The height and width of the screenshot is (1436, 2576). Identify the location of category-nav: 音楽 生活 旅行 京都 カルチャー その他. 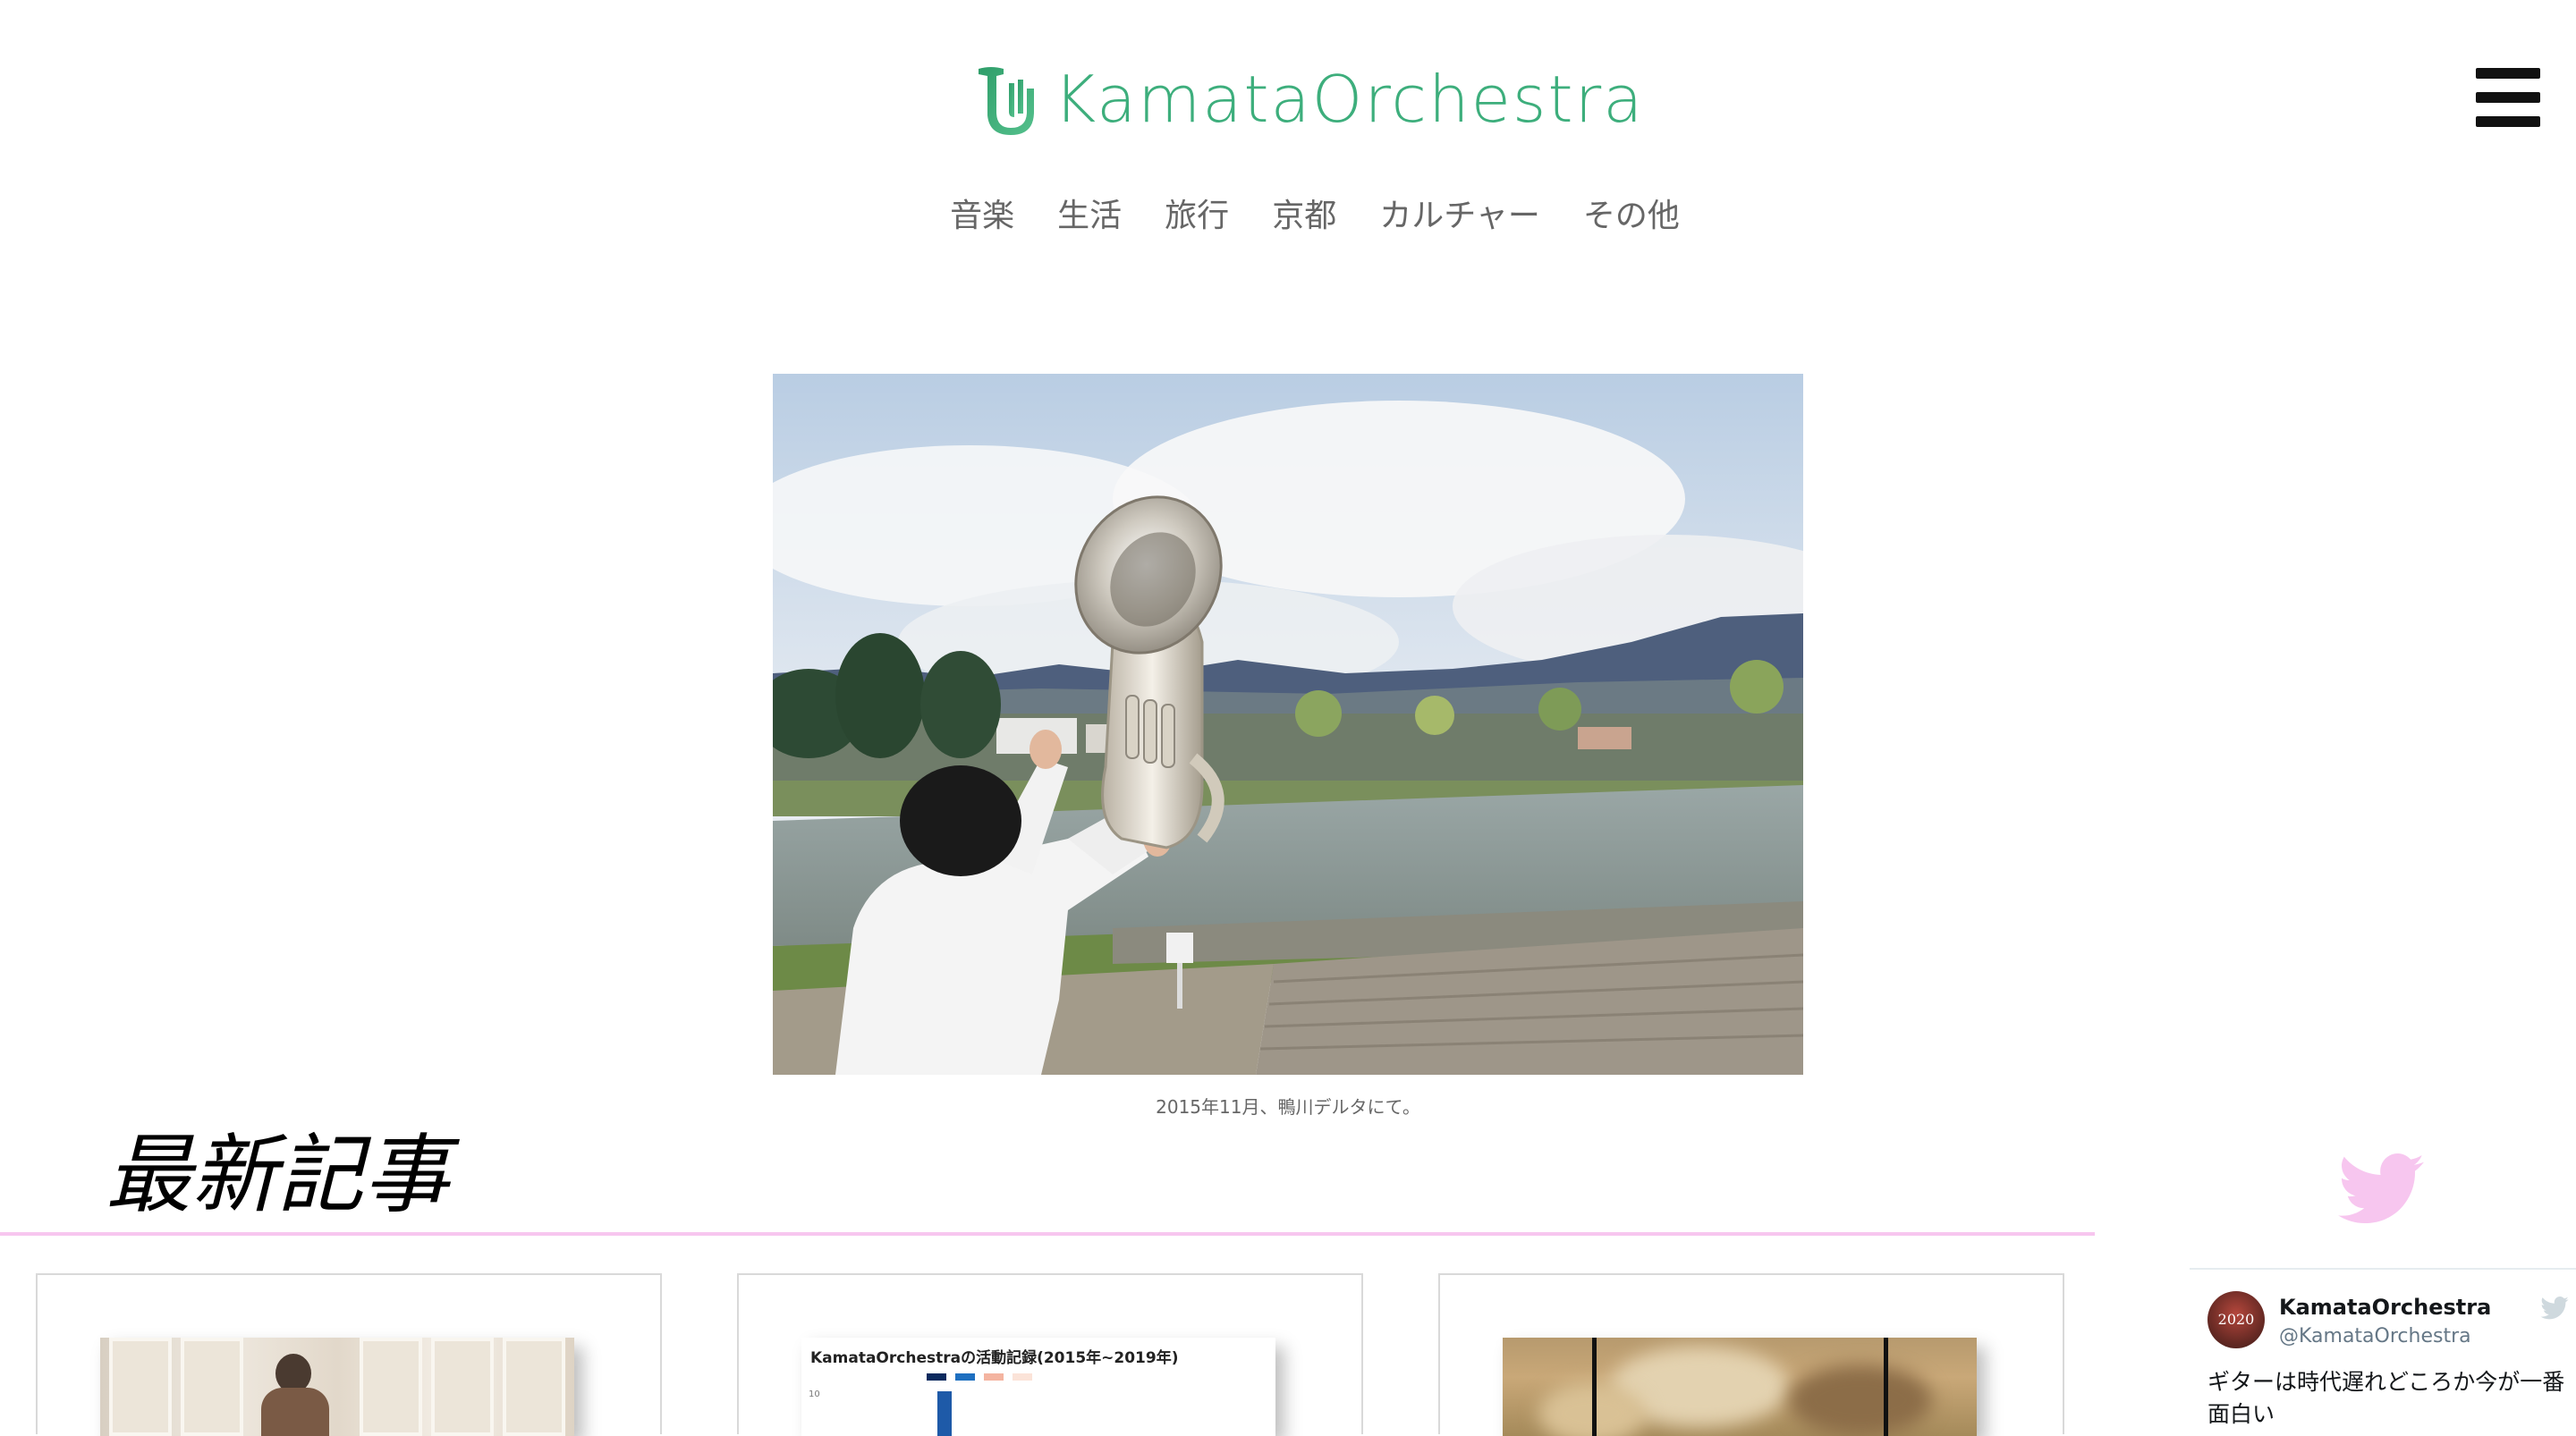
(1288, 213).